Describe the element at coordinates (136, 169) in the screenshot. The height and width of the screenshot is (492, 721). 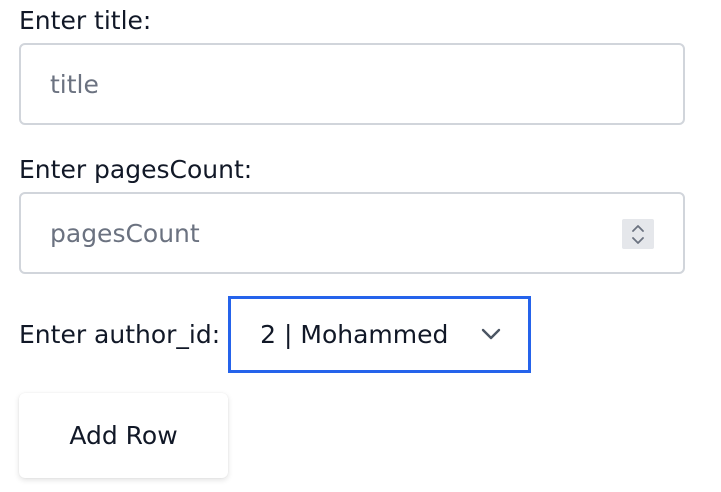
I see `pages-count-label: Enter pagesCount:` at that location.